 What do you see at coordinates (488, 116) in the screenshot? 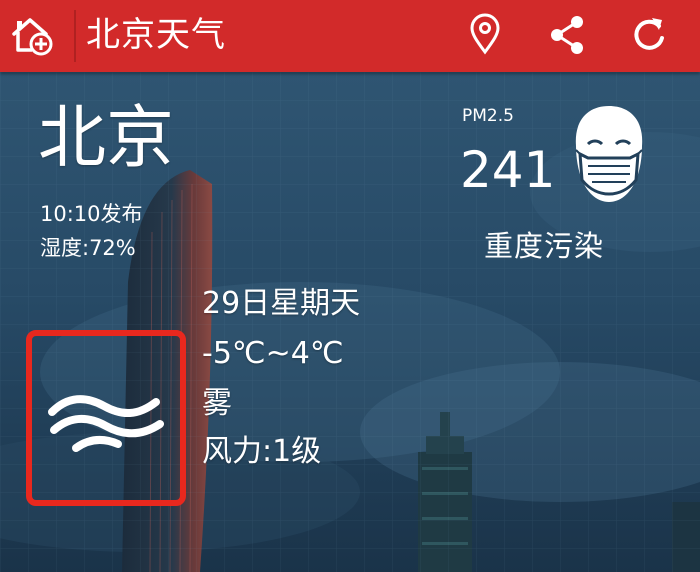
I see `pm25-label: PM2.5` at bounding box center [488, 116].